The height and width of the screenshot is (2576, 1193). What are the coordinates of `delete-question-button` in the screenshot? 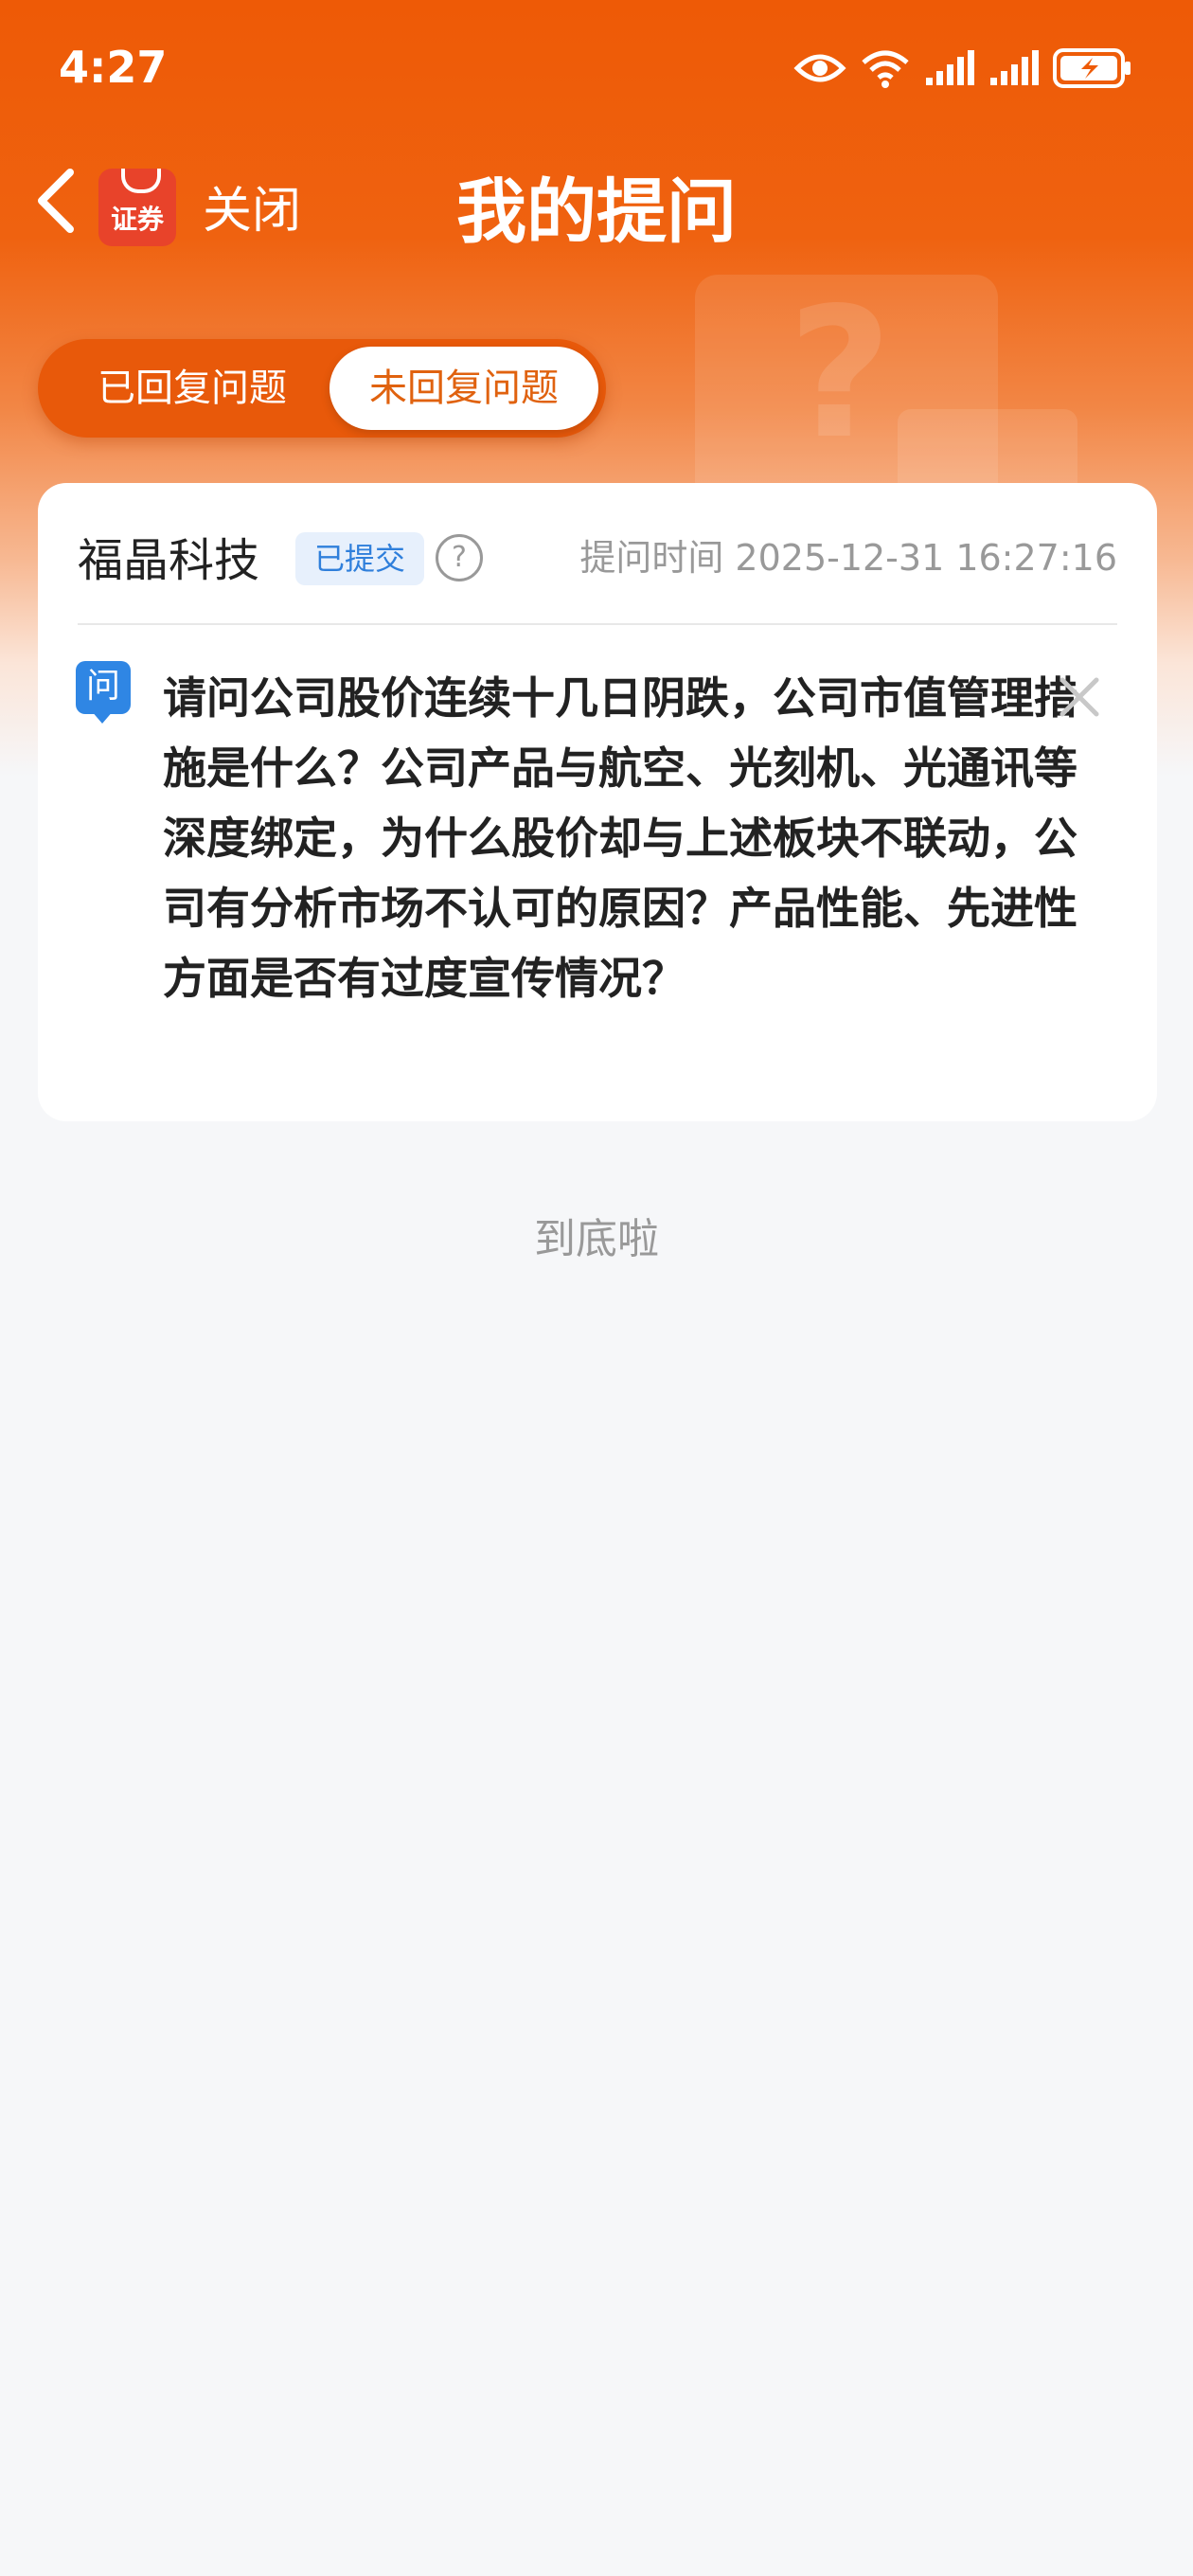 It's located at (1079, 697).